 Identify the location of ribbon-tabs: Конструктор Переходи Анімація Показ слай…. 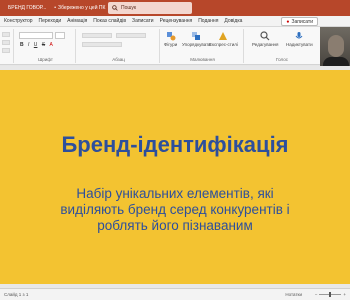
(175, 21).